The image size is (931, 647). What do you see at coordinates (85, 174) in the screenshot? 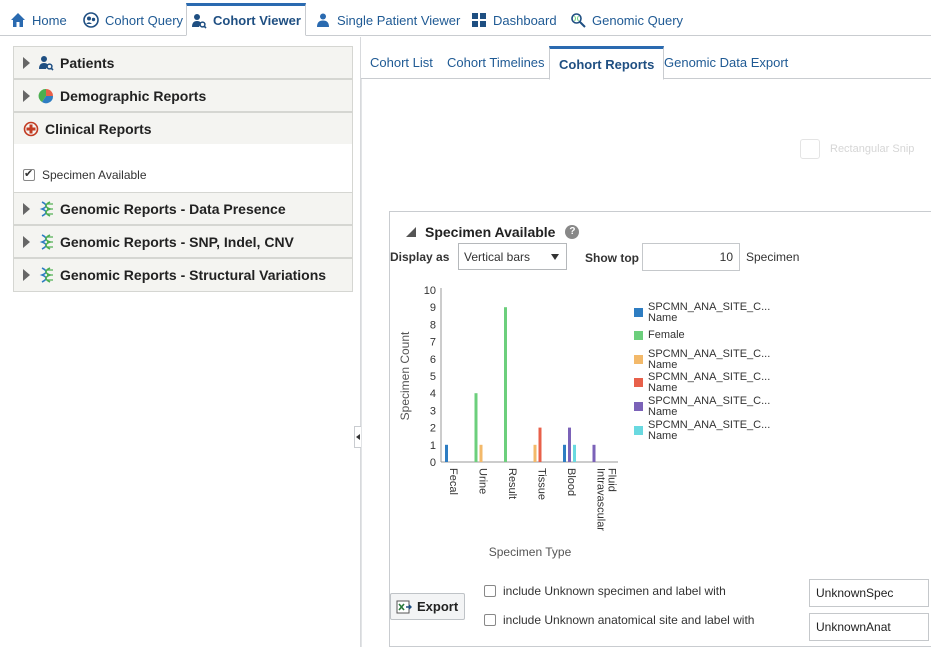
I see `specimen-available-option: Specimen Available` at bounding box center [85, 174].